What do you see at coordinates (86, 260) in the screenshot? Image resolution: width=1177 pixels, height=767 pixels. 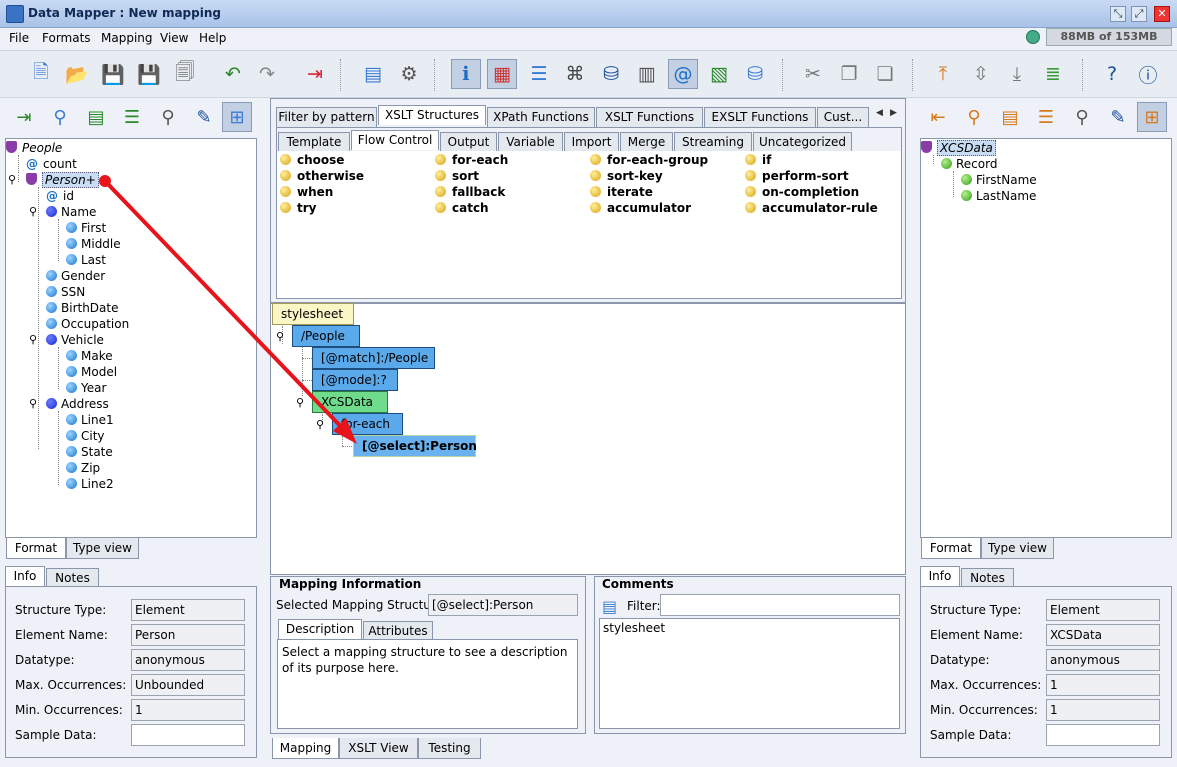 I see `tree-node-last: Last` at bounding box center [86, 260].